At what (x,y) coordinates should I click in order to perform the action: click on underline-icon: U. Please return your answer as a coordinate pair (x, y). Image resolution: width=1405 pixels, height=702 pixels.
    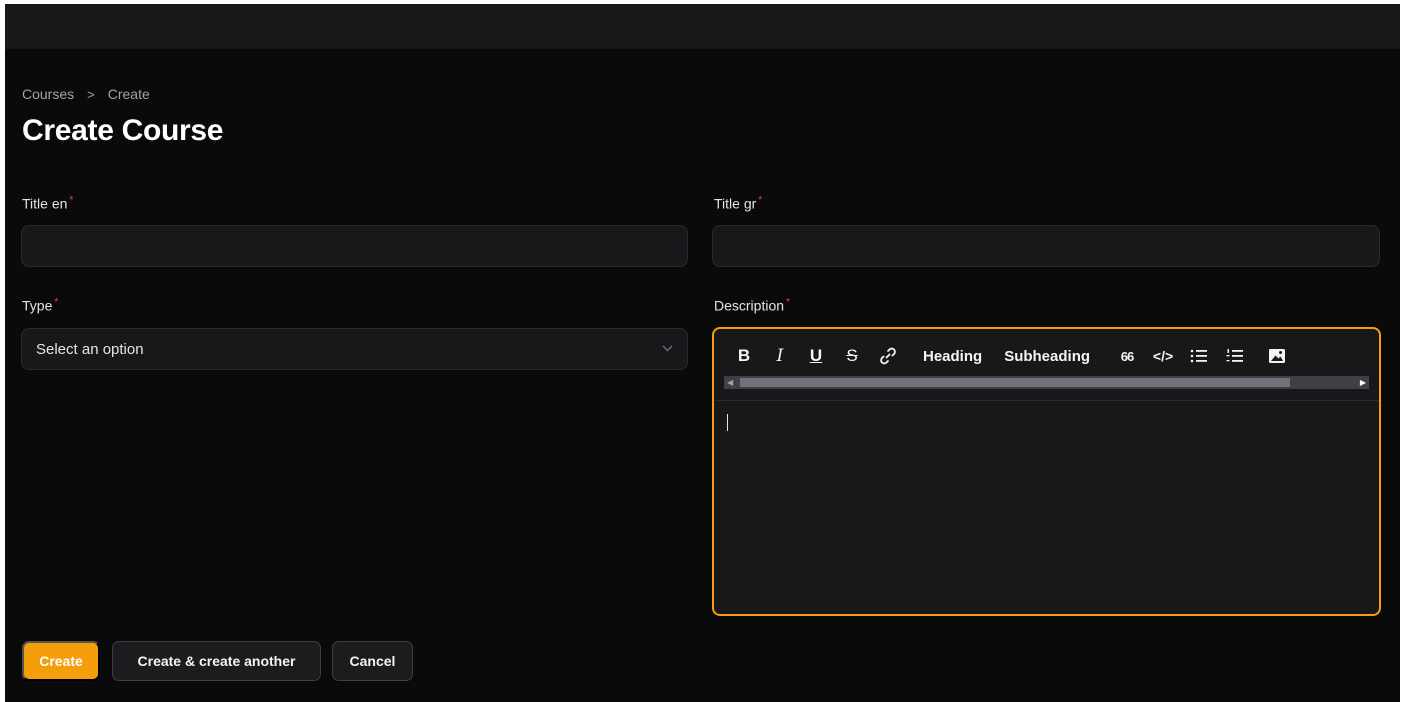
    Looking at the image, I should click on (816, 355).